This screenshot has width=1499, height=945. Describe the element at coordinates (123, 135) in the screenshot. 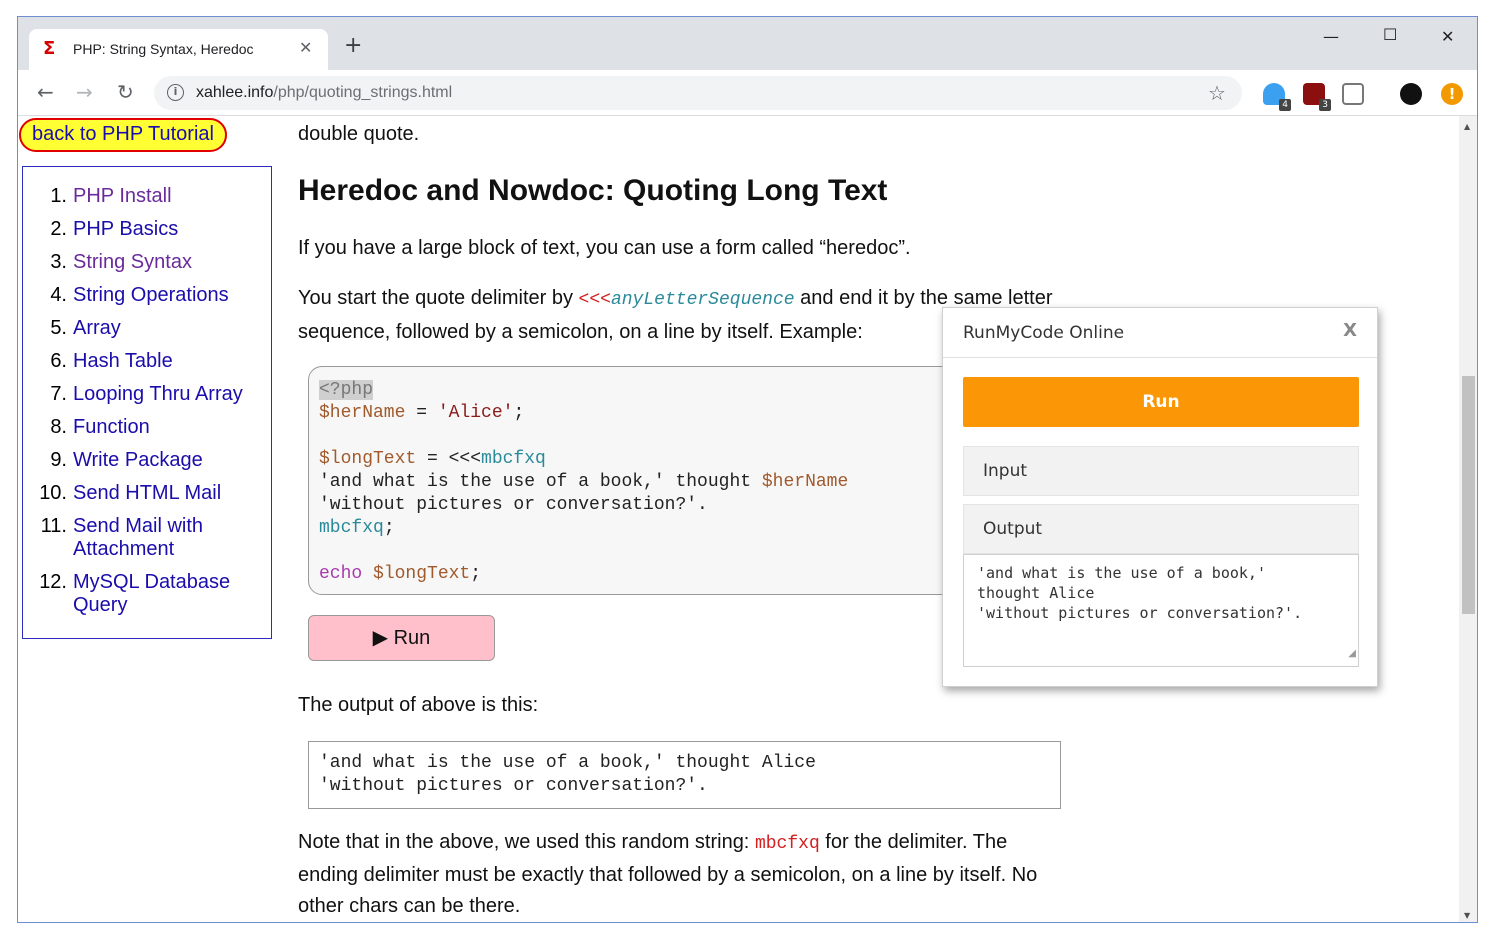

I see `back-to-tutorial-button: back to PHP Tutorial` at that location.